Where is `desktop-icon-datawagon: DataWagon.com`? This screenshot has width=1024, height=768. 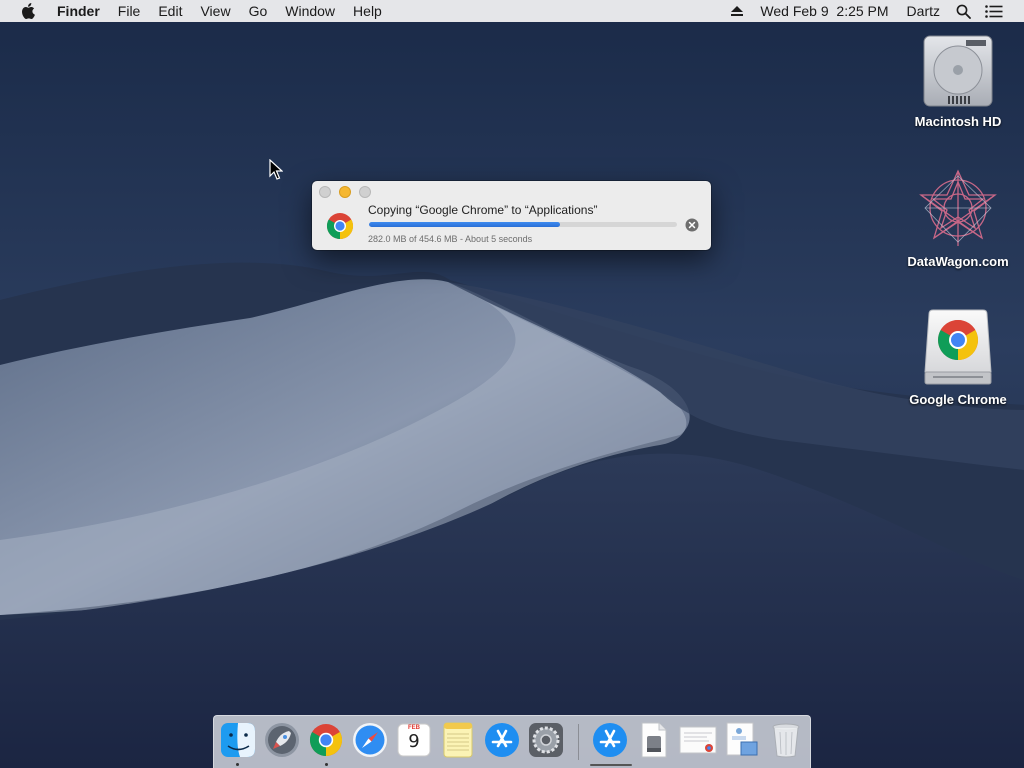
desktop-icon-datawagon: DataWagon.com is located at coordinates (958, 218).